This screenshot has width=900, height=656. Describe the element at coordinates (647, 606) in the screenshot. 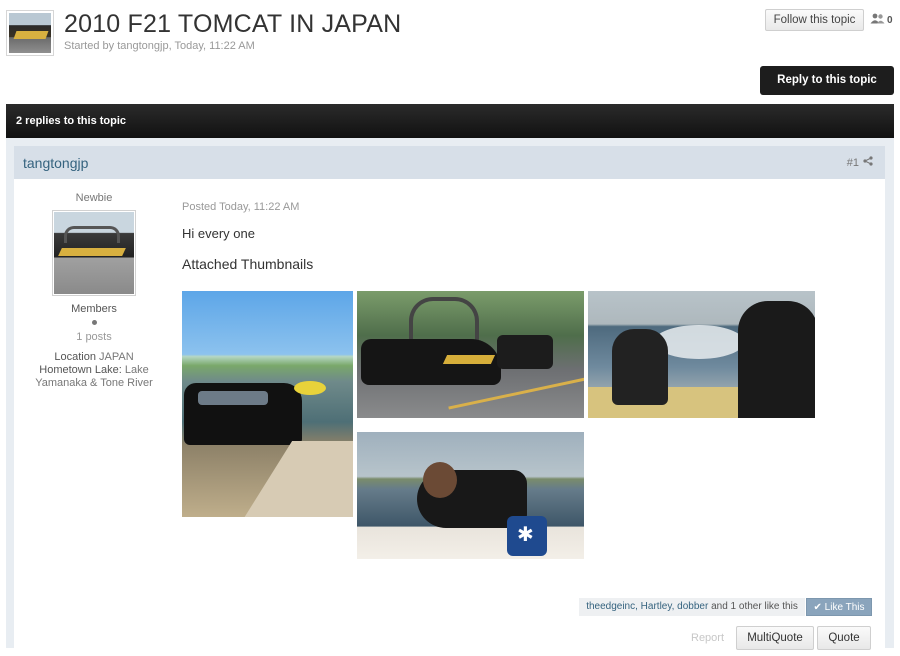

I see `likes-names-link: theedgeinc, Hartley, dobber` at that location.